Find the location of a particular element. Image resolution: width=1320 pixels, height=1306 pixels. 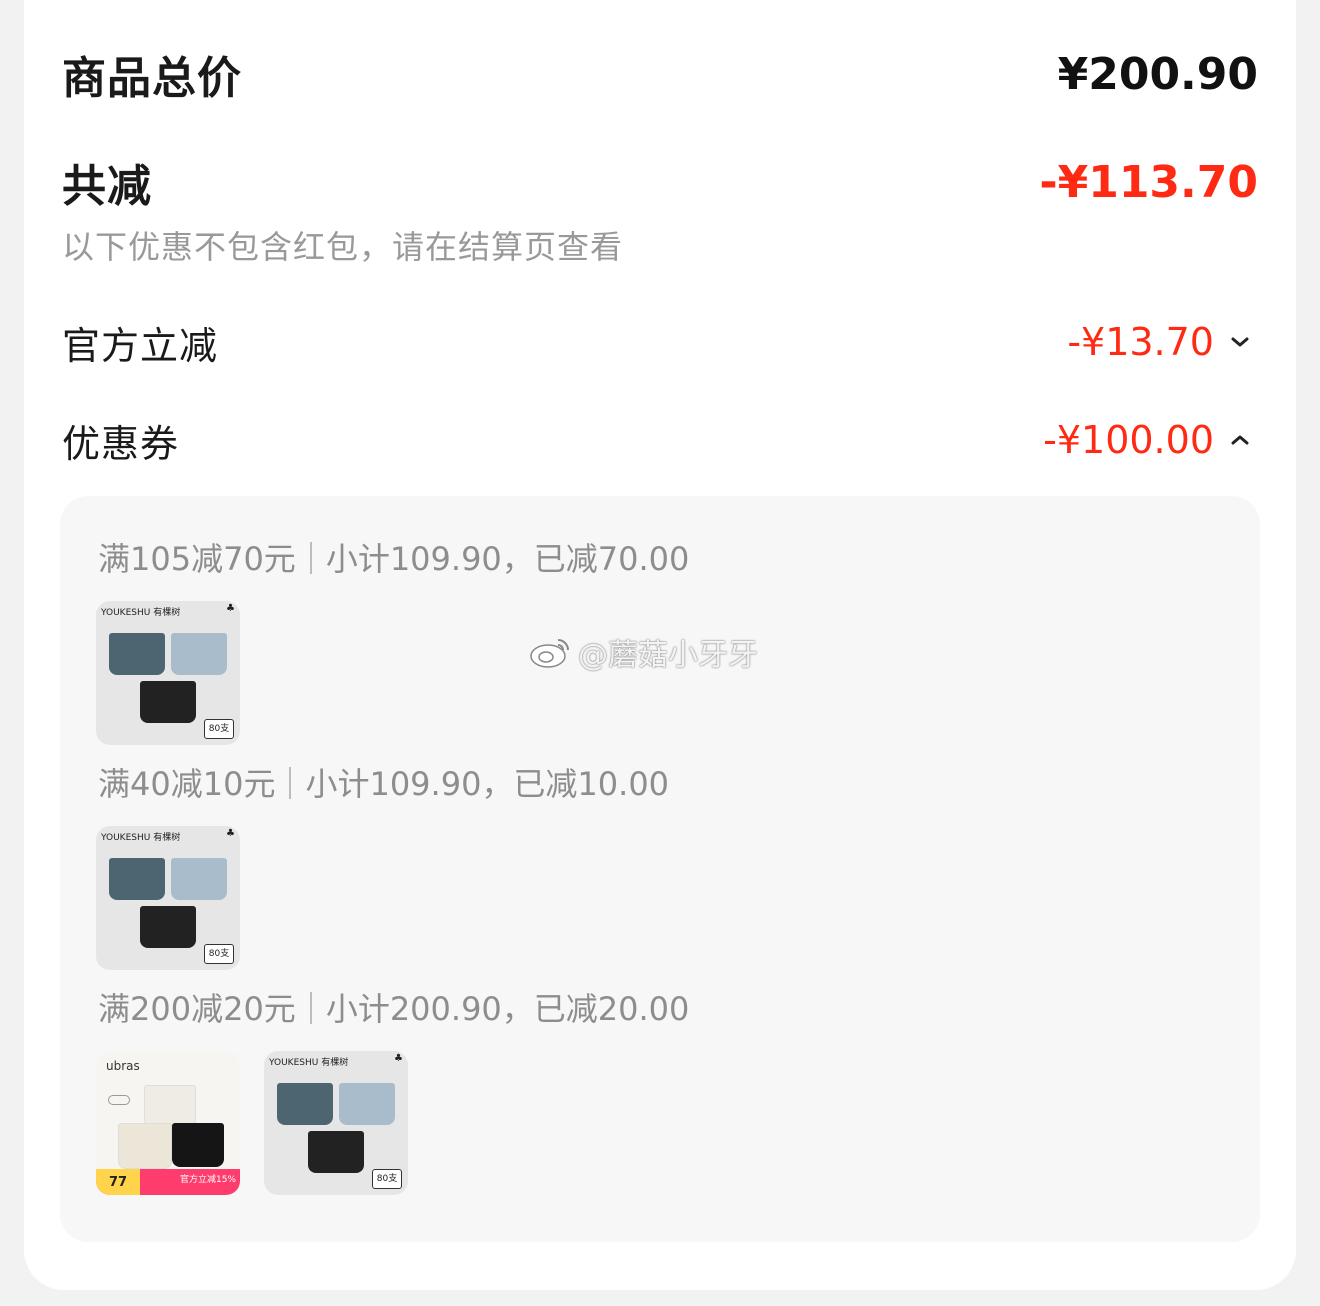

coupon-rule: 满40减10元 is located at coordinates (187, 784).